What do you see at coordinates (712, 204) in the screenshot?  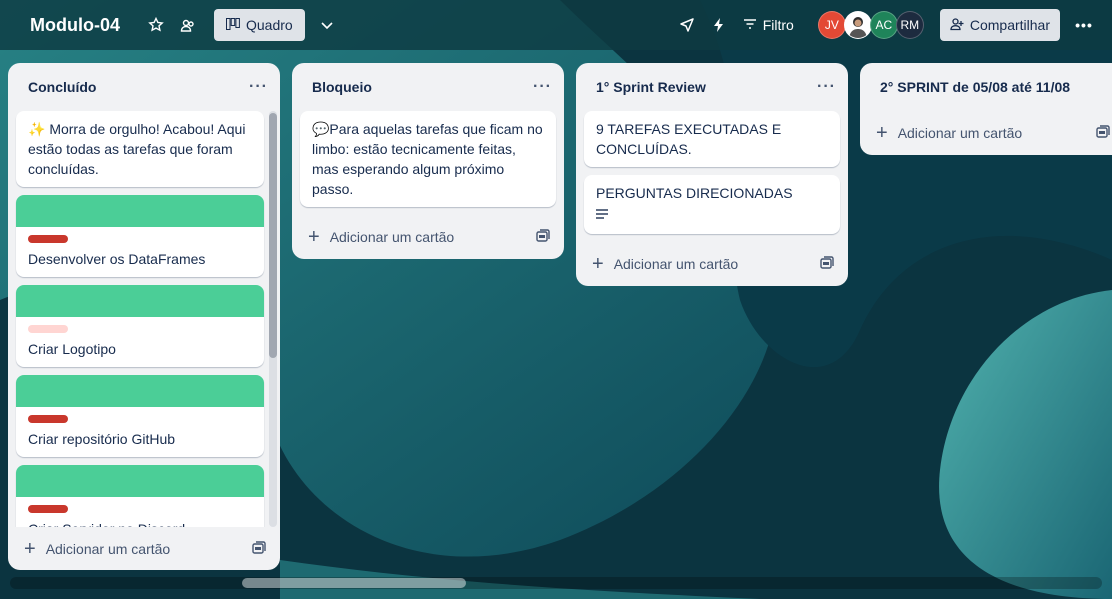 I see `list-card: PERGUNTAS DIRECIONADAS` at bounding box center [712, 204].